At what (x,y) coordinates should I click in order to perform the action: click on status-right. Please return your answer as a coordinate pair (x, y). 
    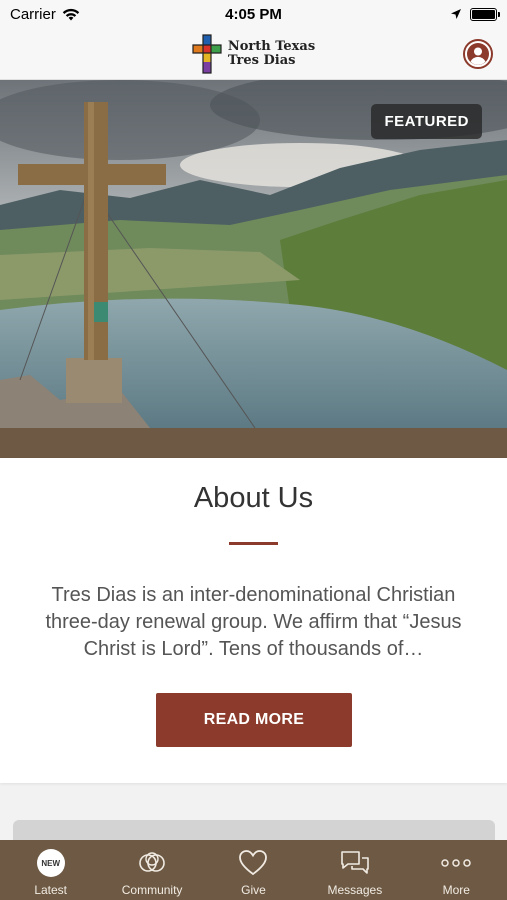
    Looking at the image, I should click on (475, 14).